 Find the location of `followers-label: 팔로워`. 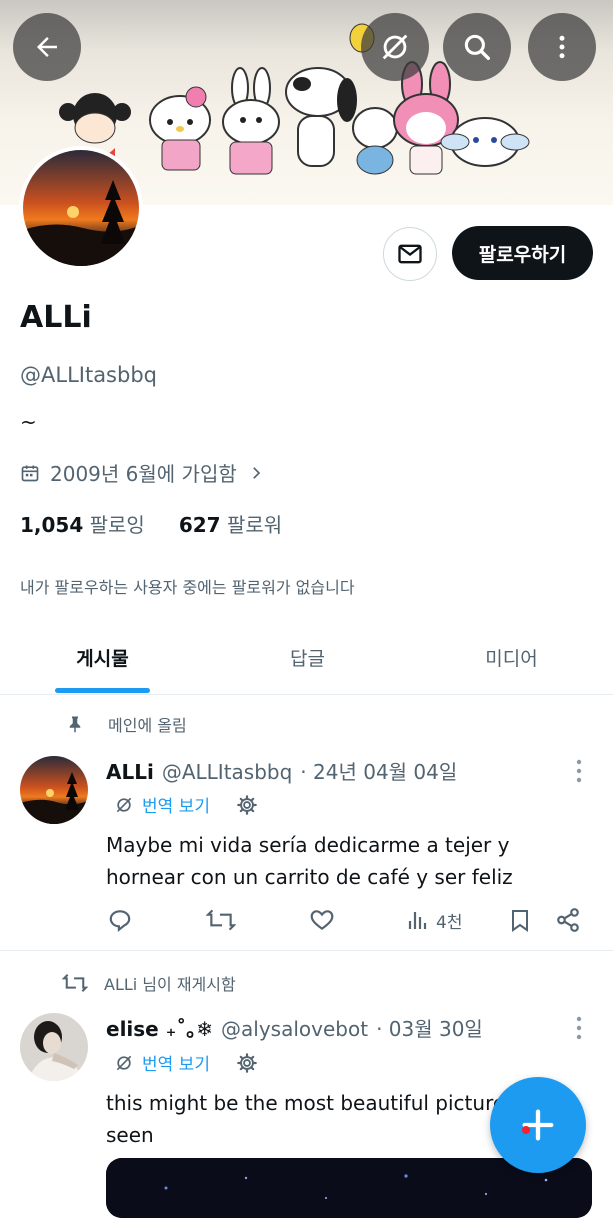

followers-label: 팔로워 is located at coordinates (254, 525).